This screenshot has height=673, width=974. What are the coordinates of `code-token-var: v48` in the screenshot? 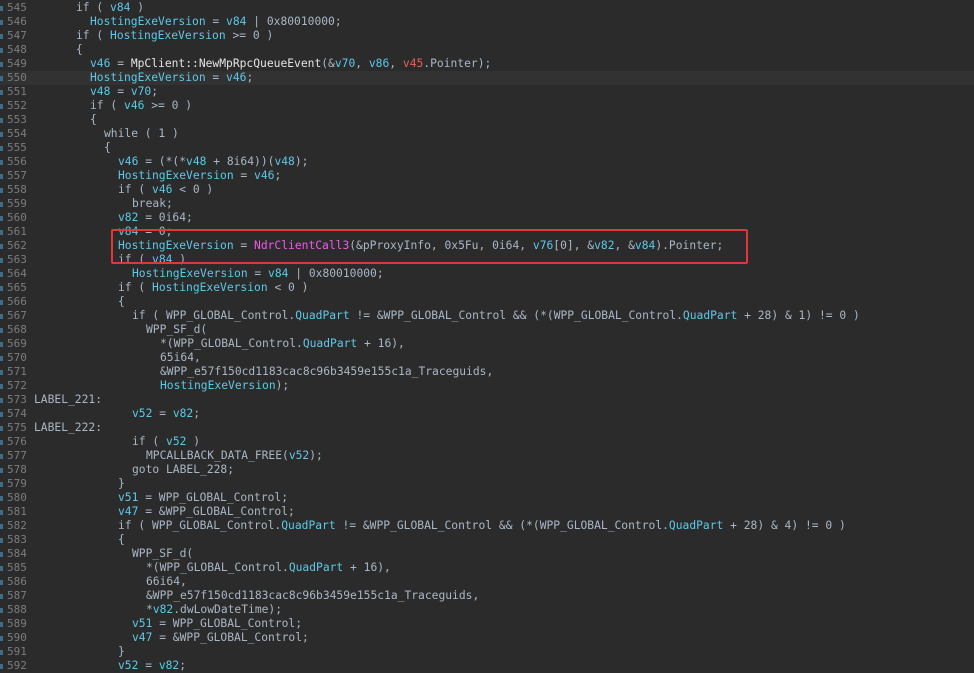 It's located at (196, 161).